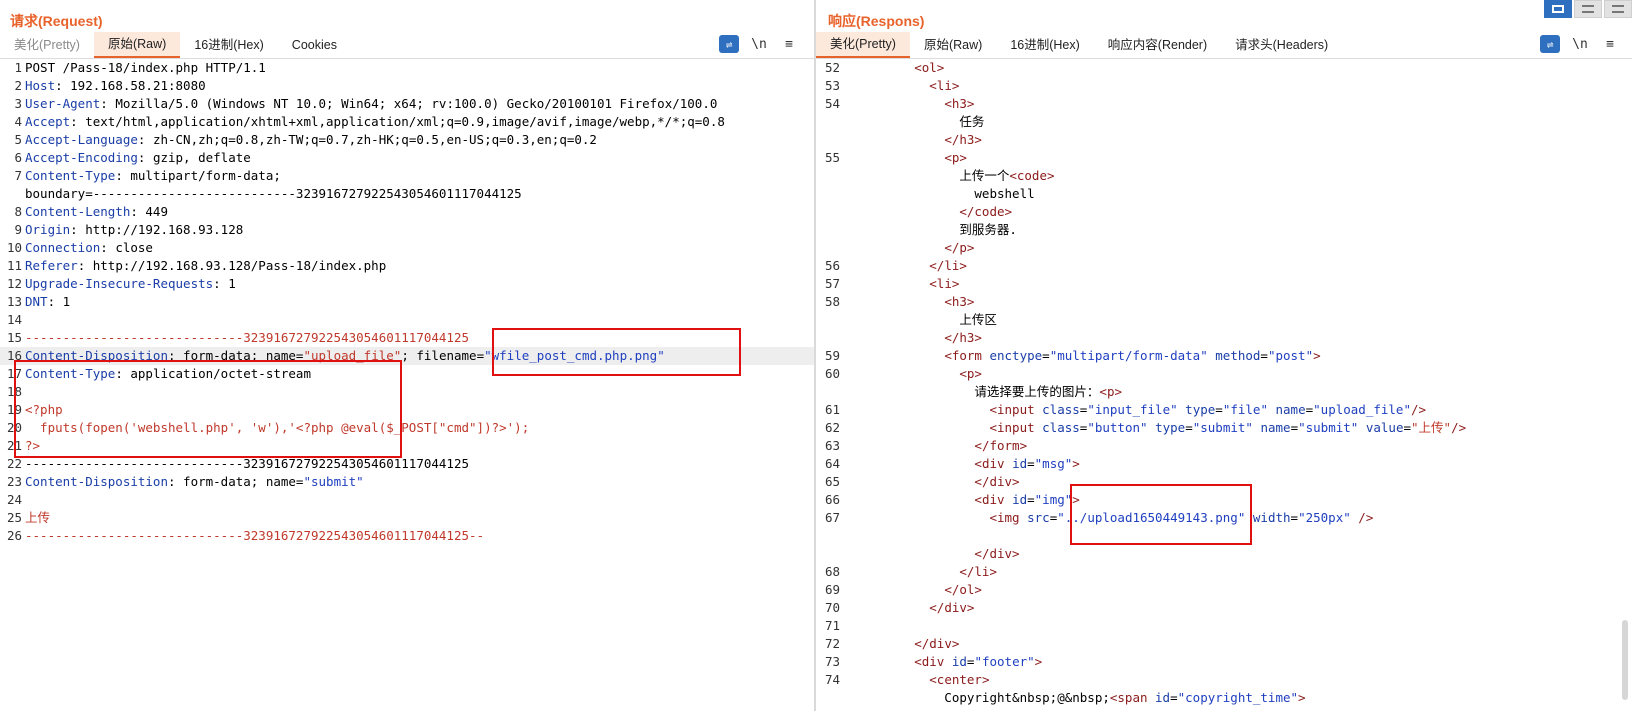 This screenshot has height=711, width=1632. I want to click on code-line: 25 上传, so click(407, 518).